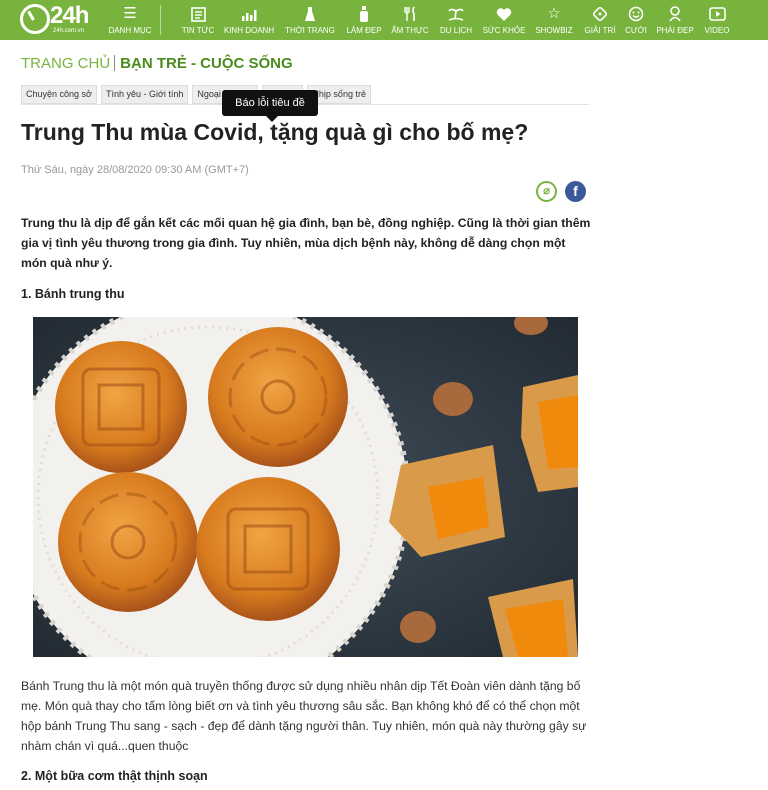  I want to click on breadcrumb-divider, so click(115, 63).